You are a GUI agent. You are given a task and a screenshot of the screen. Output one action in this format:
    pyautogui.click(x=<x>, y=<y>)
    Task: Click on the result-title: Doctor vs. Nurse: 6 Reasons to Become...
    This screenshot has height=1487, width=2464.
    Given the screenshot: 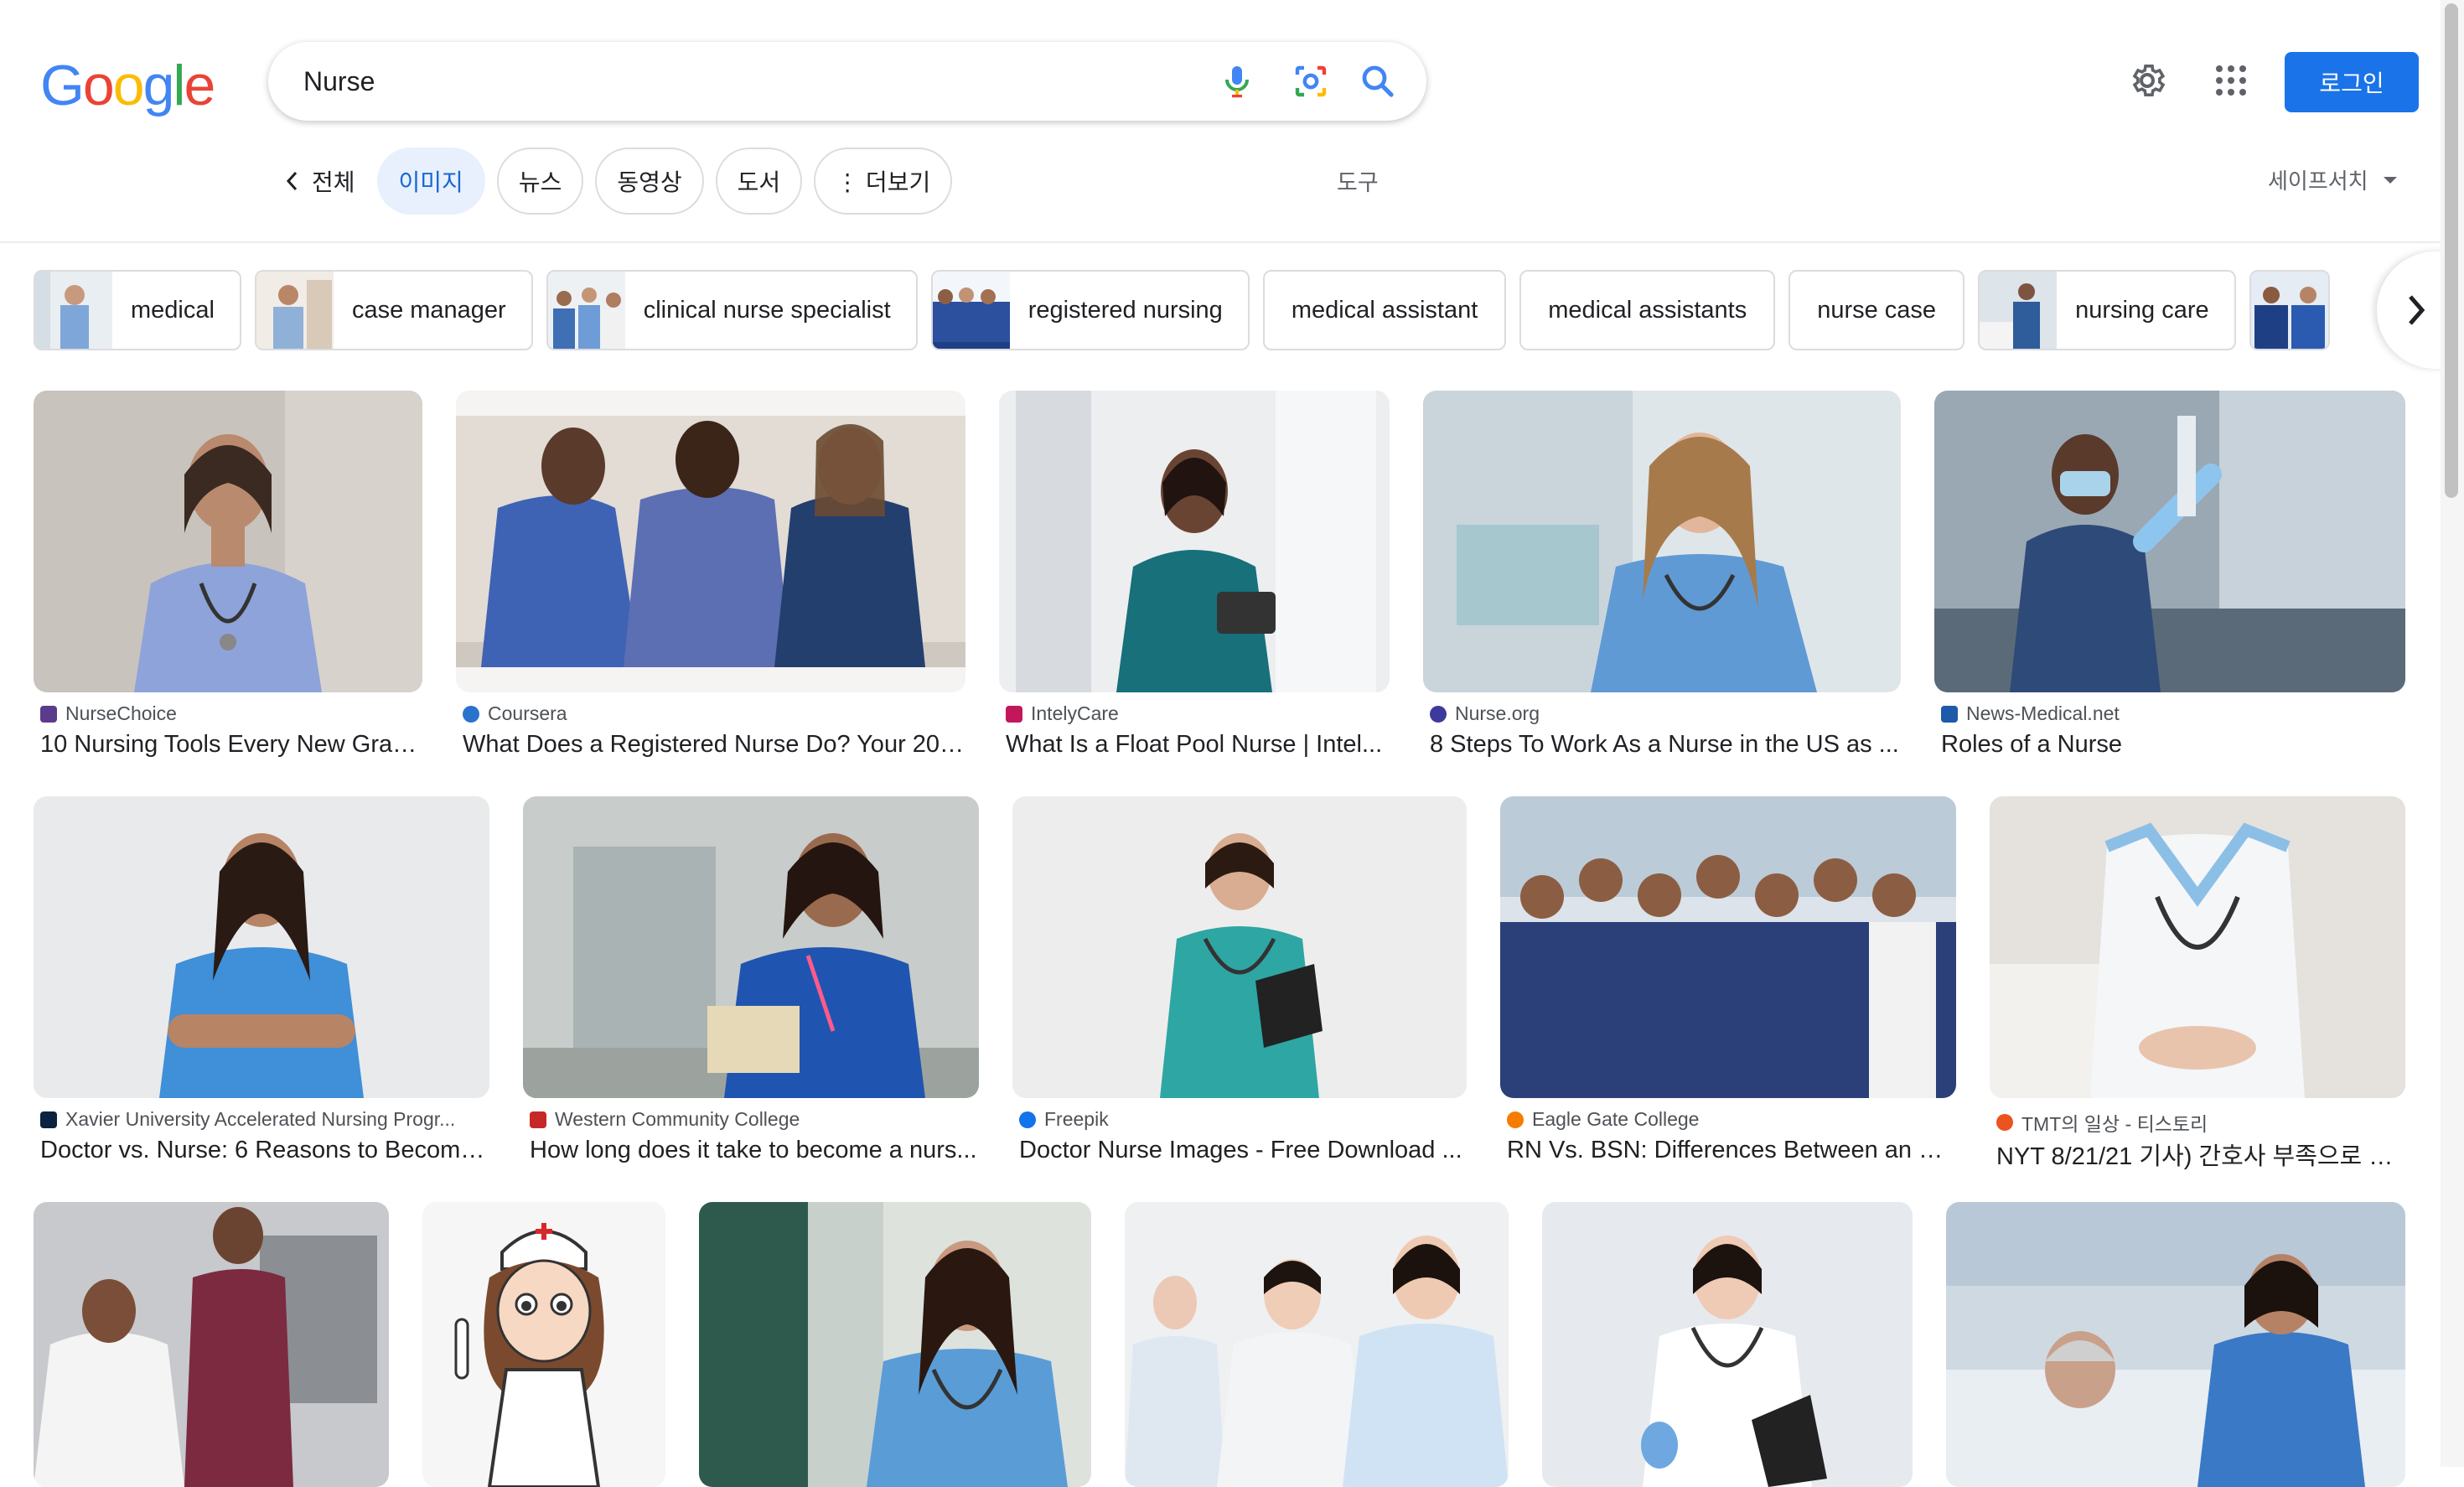 What is the action you would take?
    pyautogui.click(x=264, y=1150)
    